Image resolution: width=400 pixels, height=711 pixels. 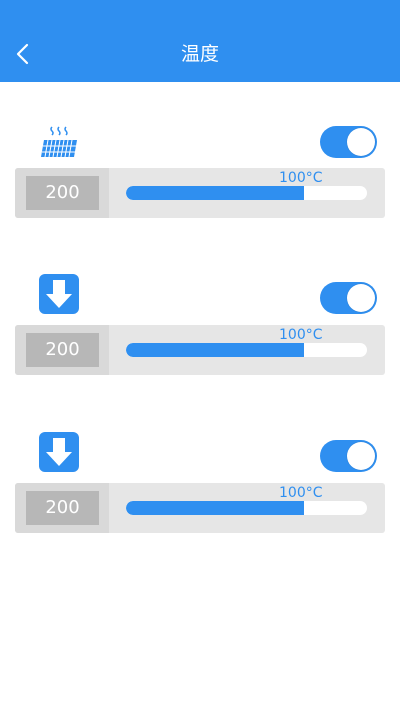 I want to click on page-title: 温度, so click(x=199, y=54).